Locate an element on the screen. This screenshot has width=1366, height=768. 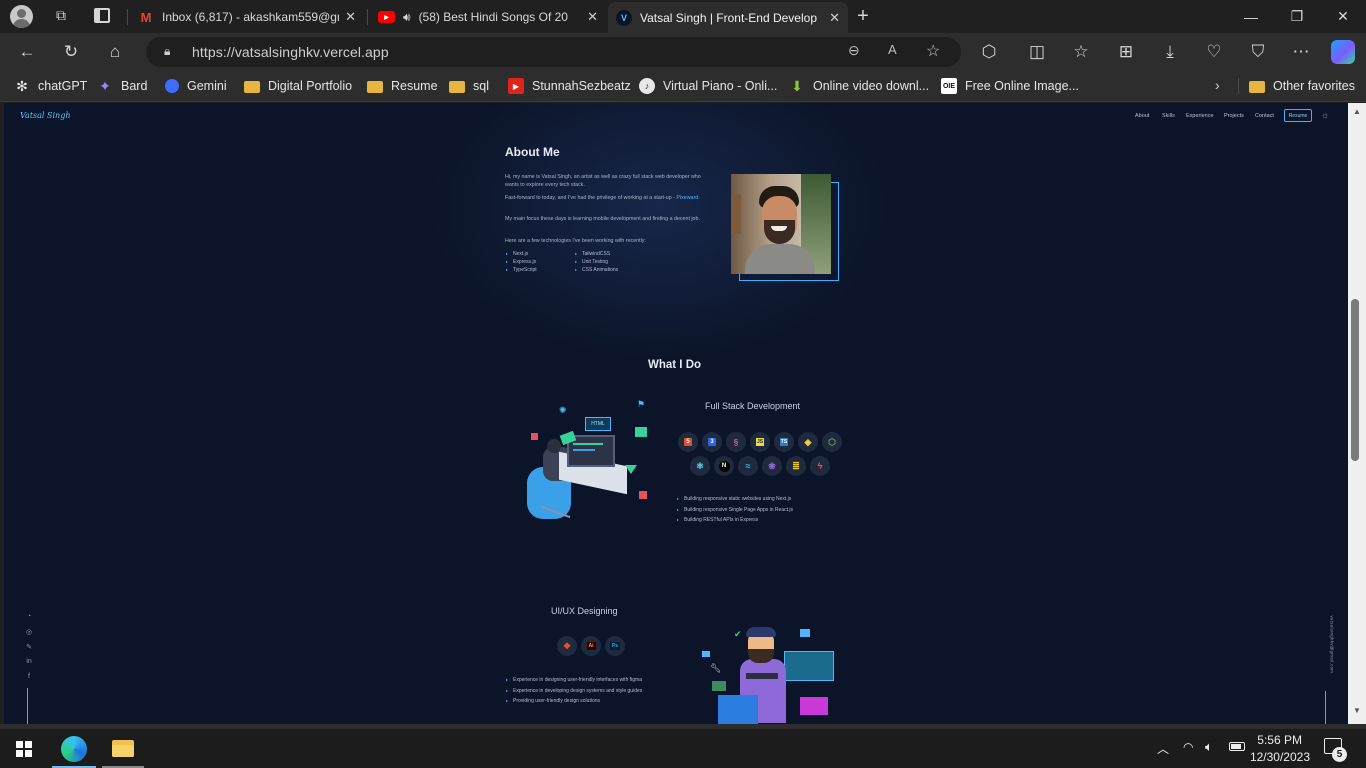
nav-about: About is located at coordinates (1142, 116).